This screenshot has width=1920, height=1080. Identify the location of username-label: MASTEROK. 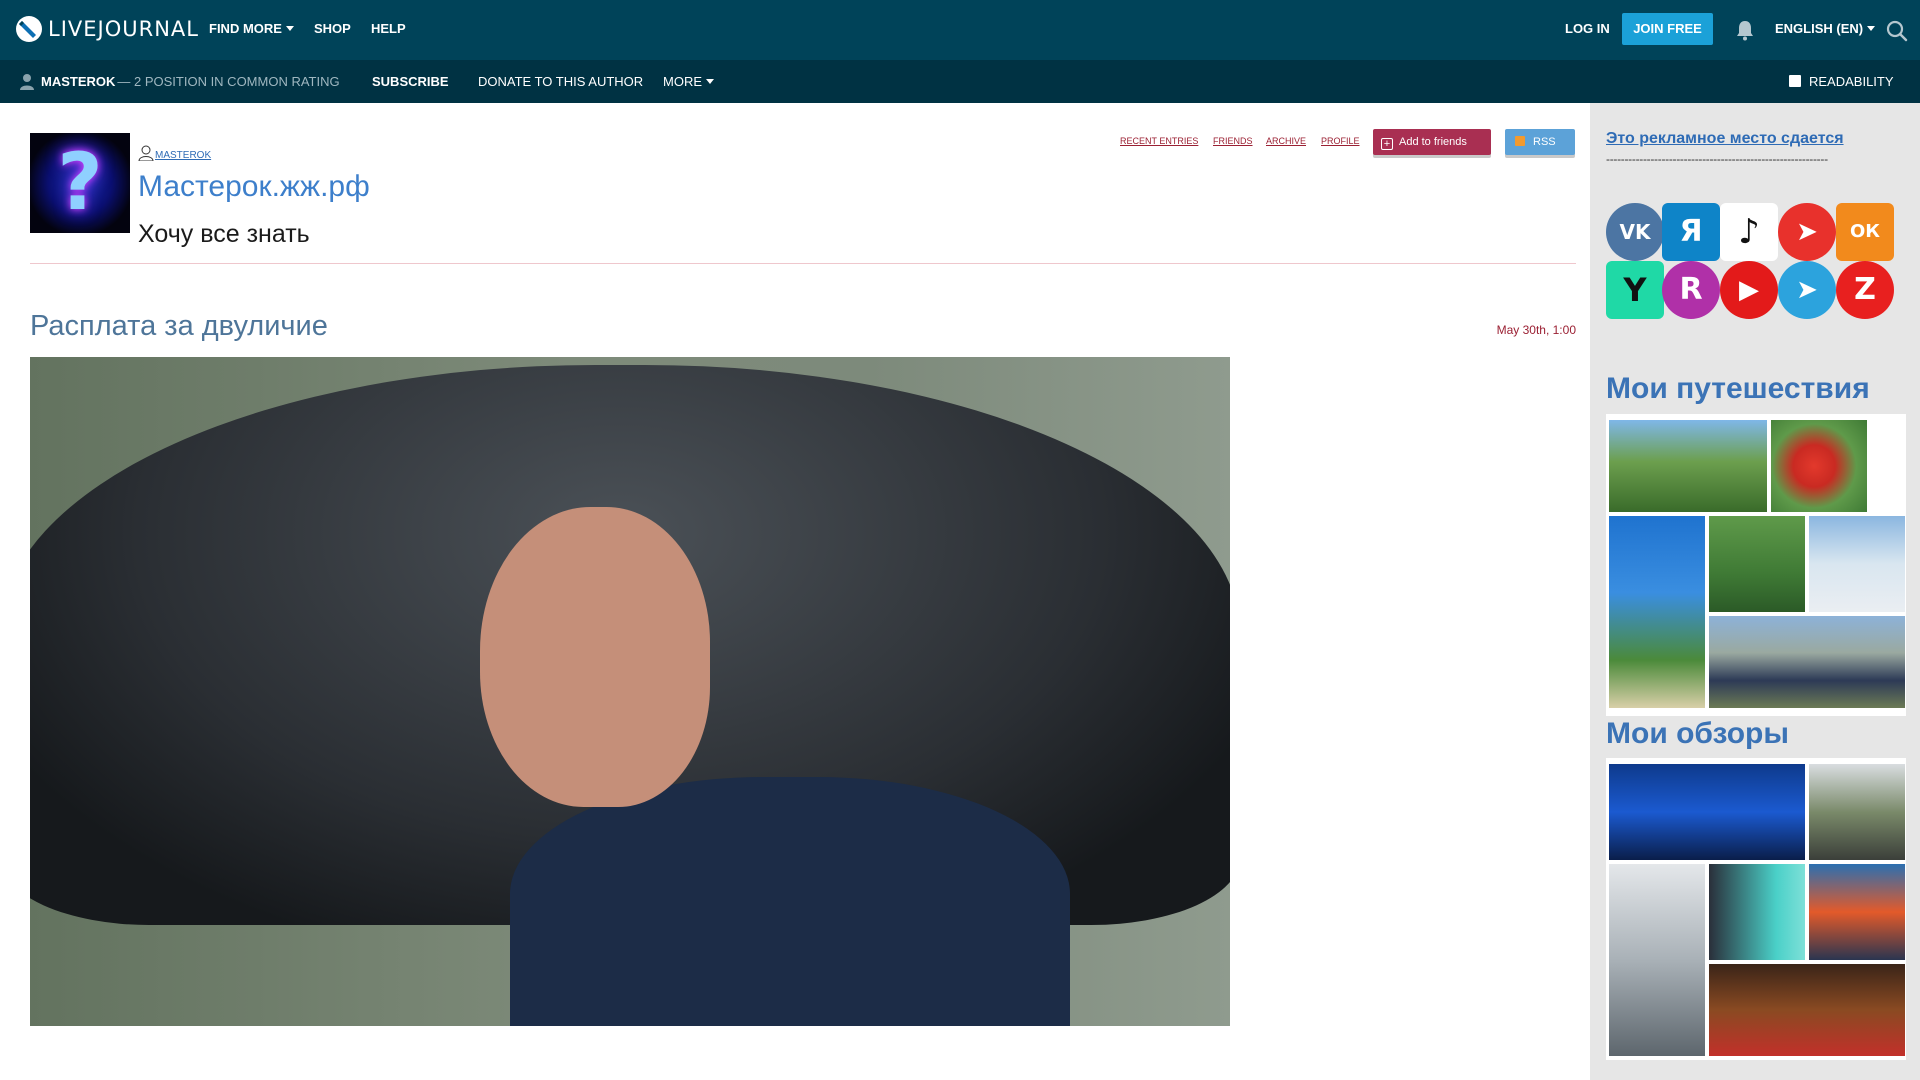
(78, 81).